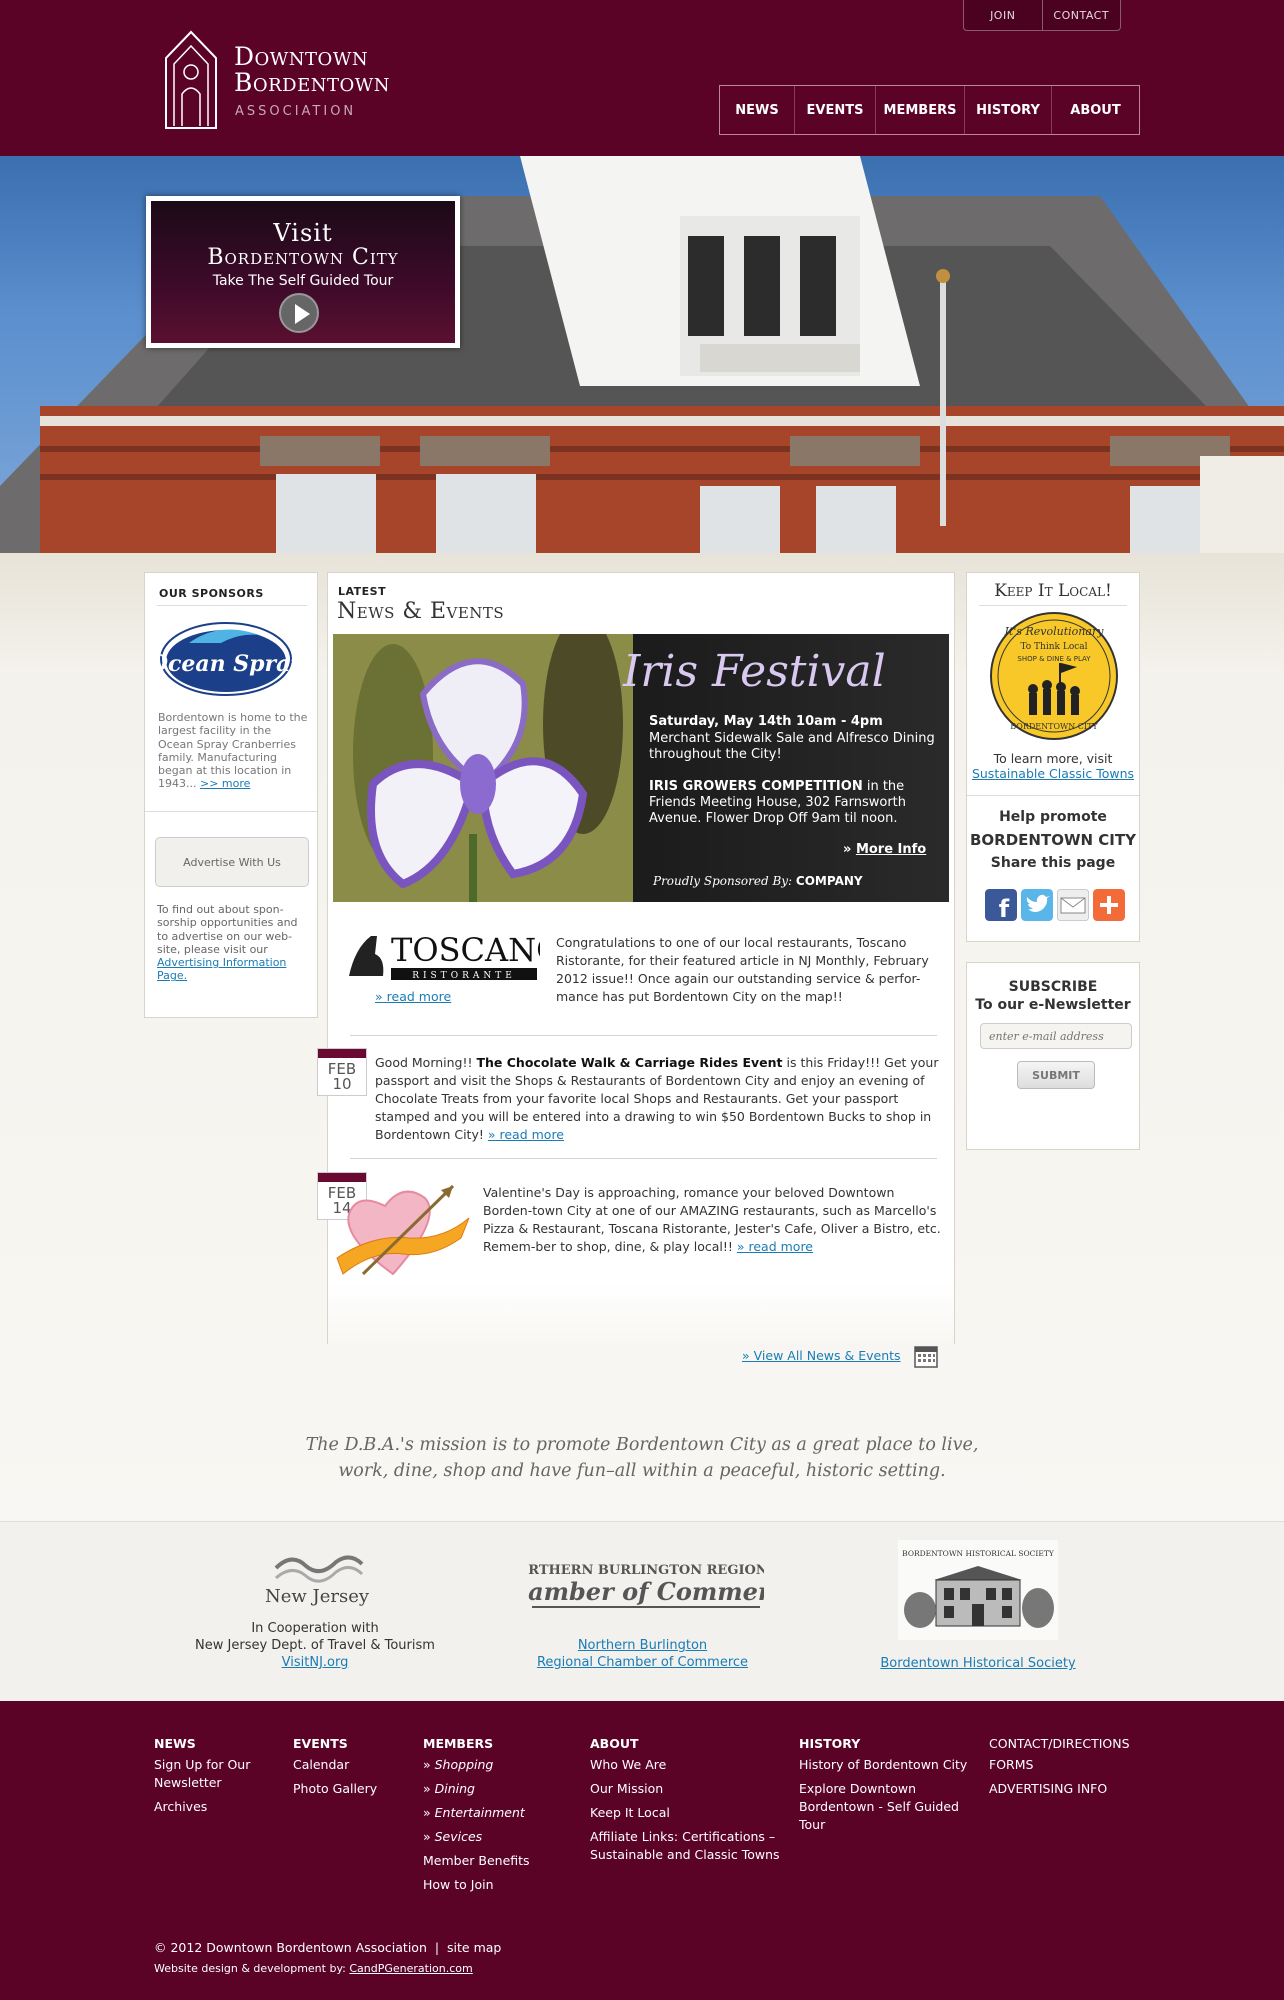 This screenshot has height=2000, width=1284. Describe the element at coordinates (685, 1744) in the screenshot. I see `footer-heading-about: ABOUT` at that location.